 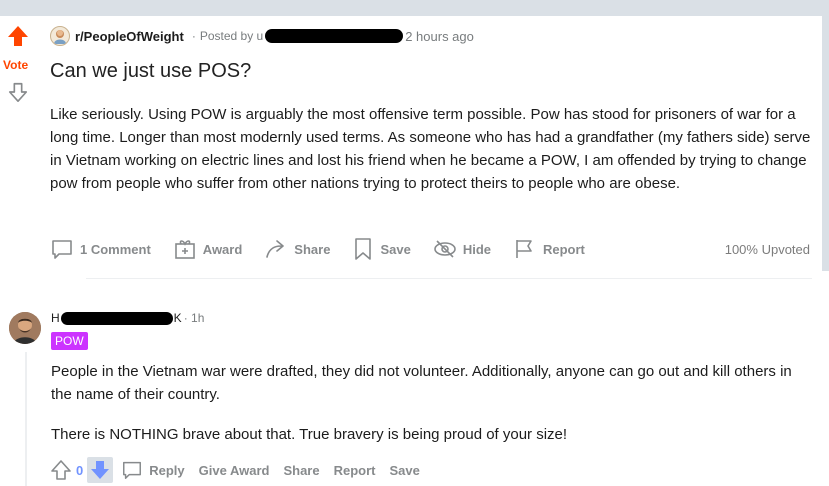 What do you see at coordinates (20, 146) in the screenshot?
I see `vote-rail: Vote` at bounding box center [20, 146].